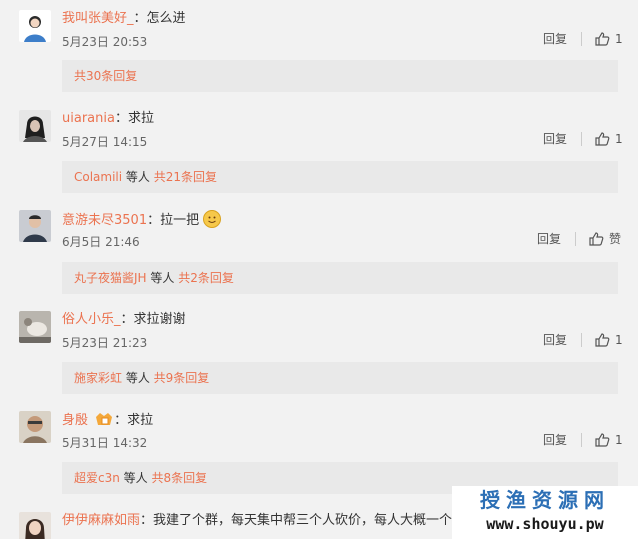 This screenshot has width=638, height=539. I want to click on username-link: 俗人小乐_, so click(91, 319).